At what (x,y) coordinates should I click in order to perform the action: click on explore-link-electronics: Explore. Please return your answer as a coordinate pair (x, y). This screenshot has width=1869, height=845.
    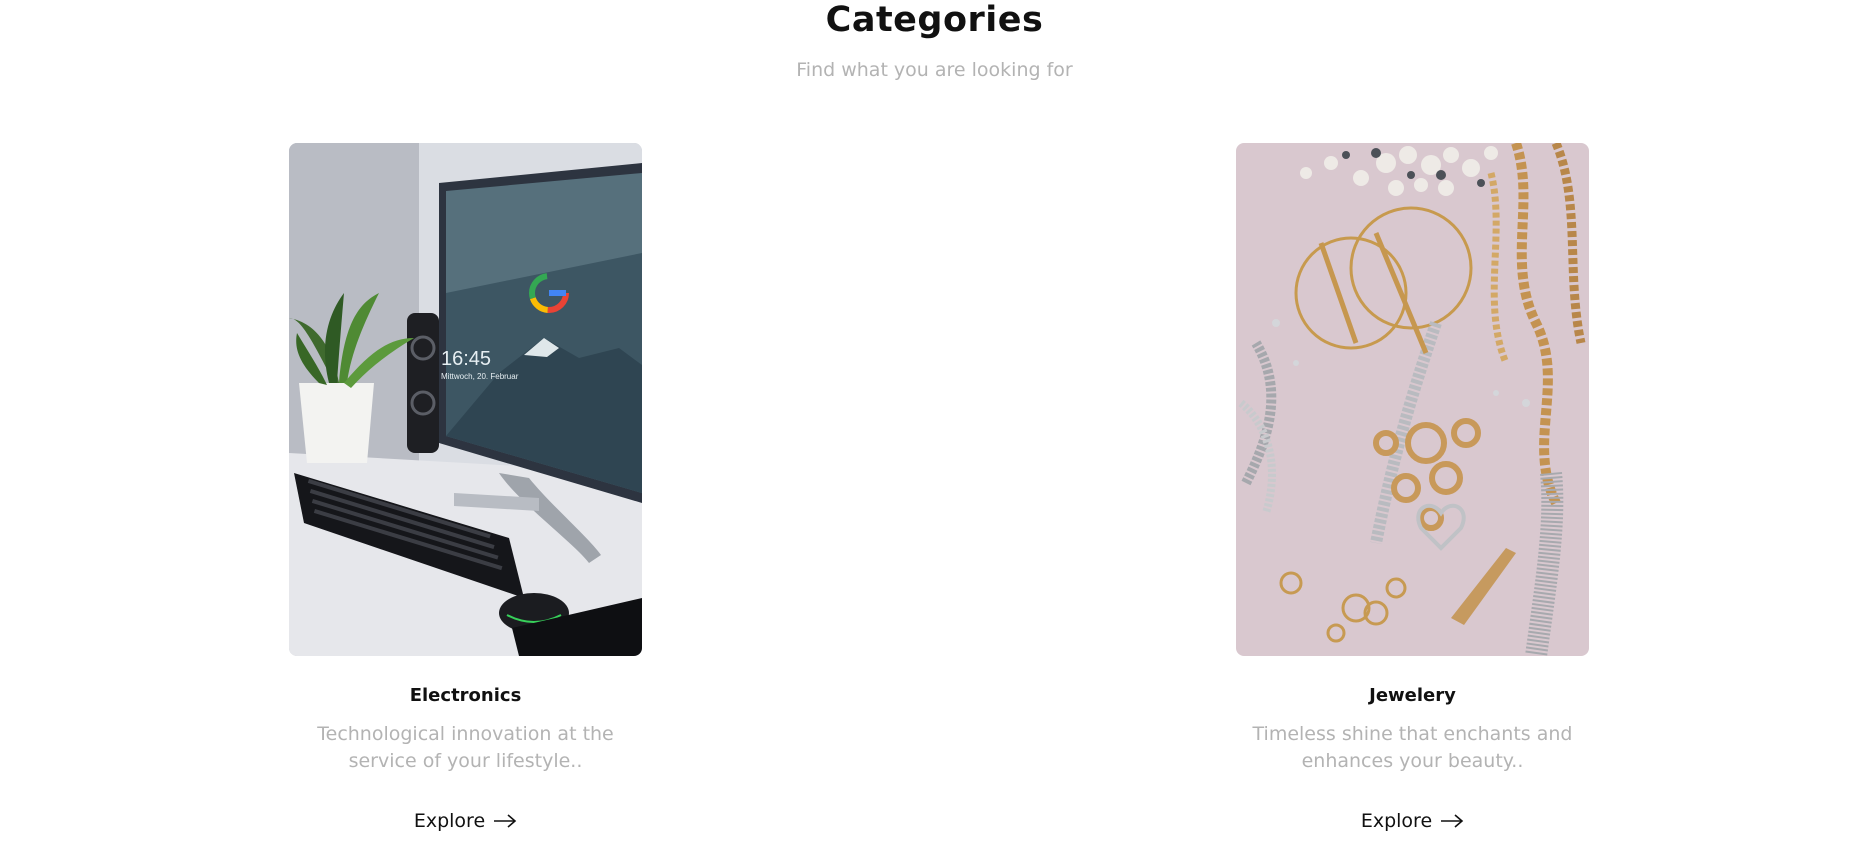
    Looking at the image, I should click on (465, 821).